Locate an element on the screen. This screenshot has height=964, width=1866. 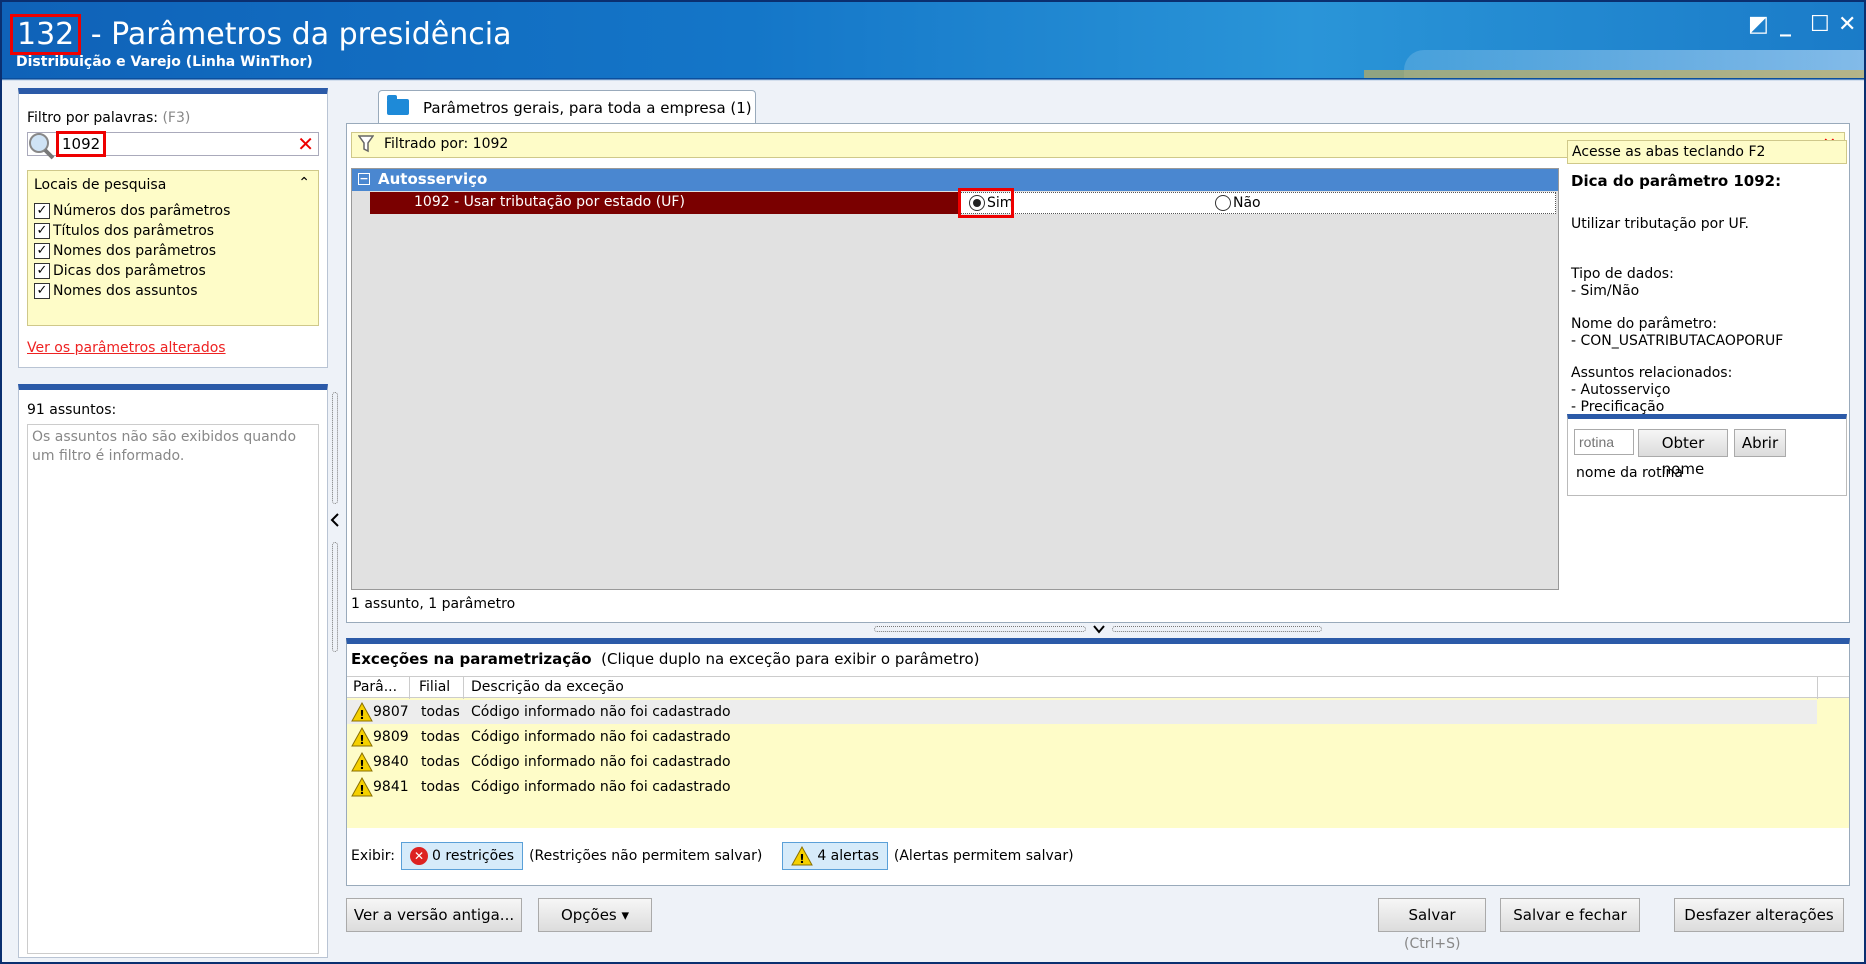
search-locations-title: Locais de pesquisa is located at coordinates (100, 185).